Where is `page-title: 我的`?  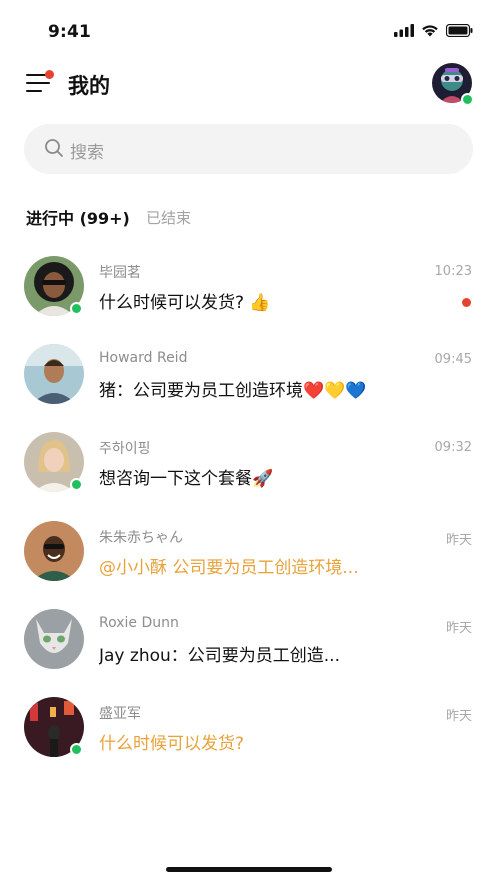
page-title: 我的 is located at coordinates (89, 86).